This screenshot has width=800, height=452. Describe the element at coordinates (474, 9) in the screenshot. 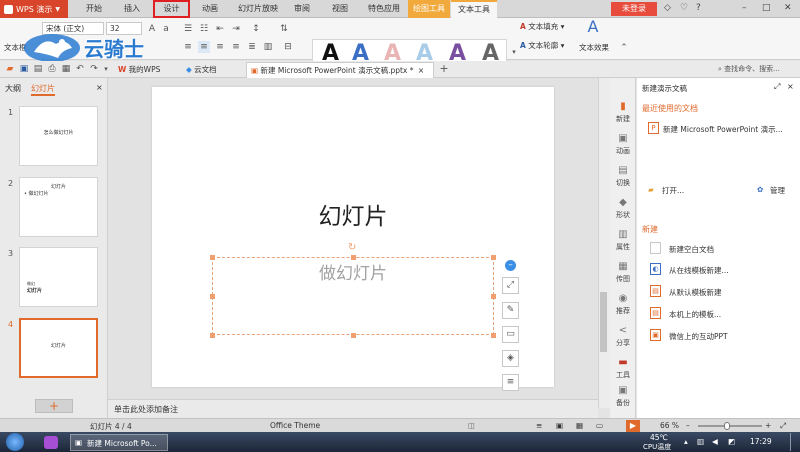

I see `tab-text-tools: 文本工具` at that location.